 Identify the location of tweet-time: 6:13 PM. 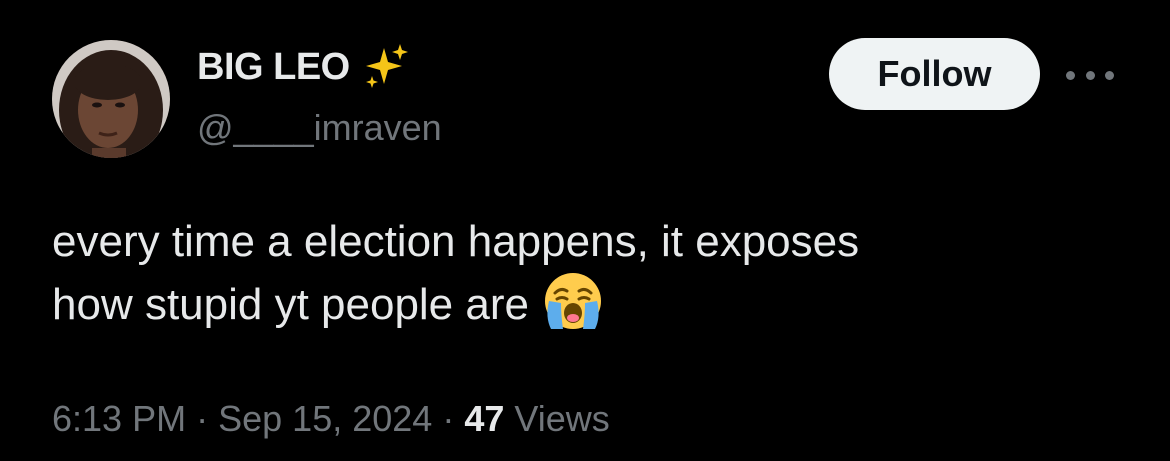
(119, 418).